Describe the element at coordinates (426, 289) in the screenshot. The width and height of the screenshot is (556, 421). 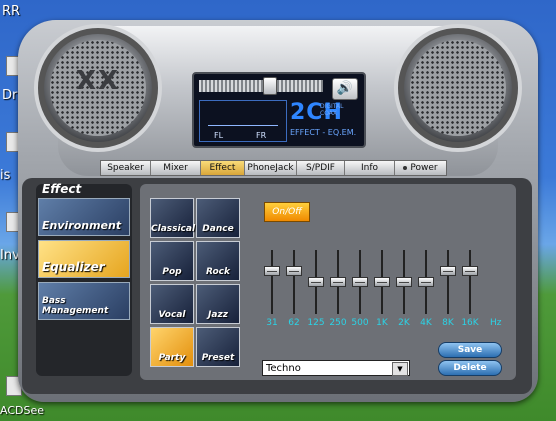
I see `eq-band-4K: 4K` at that location.